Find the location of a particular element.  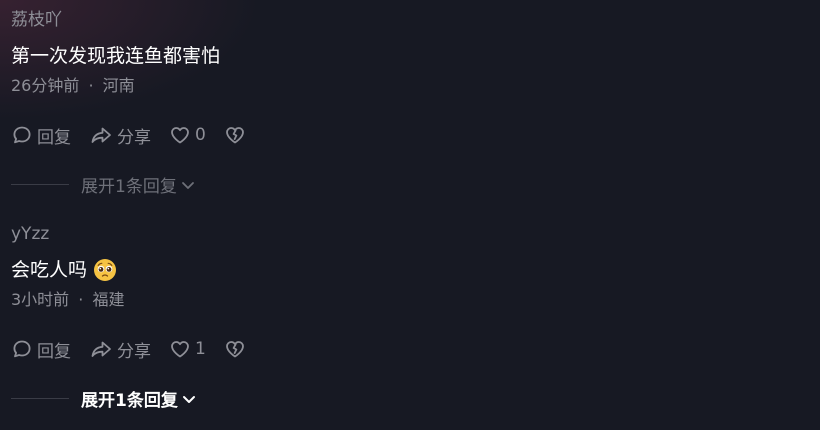

comment-meta: 26分钟前 · 河南 is located at coordinates (415, 86).